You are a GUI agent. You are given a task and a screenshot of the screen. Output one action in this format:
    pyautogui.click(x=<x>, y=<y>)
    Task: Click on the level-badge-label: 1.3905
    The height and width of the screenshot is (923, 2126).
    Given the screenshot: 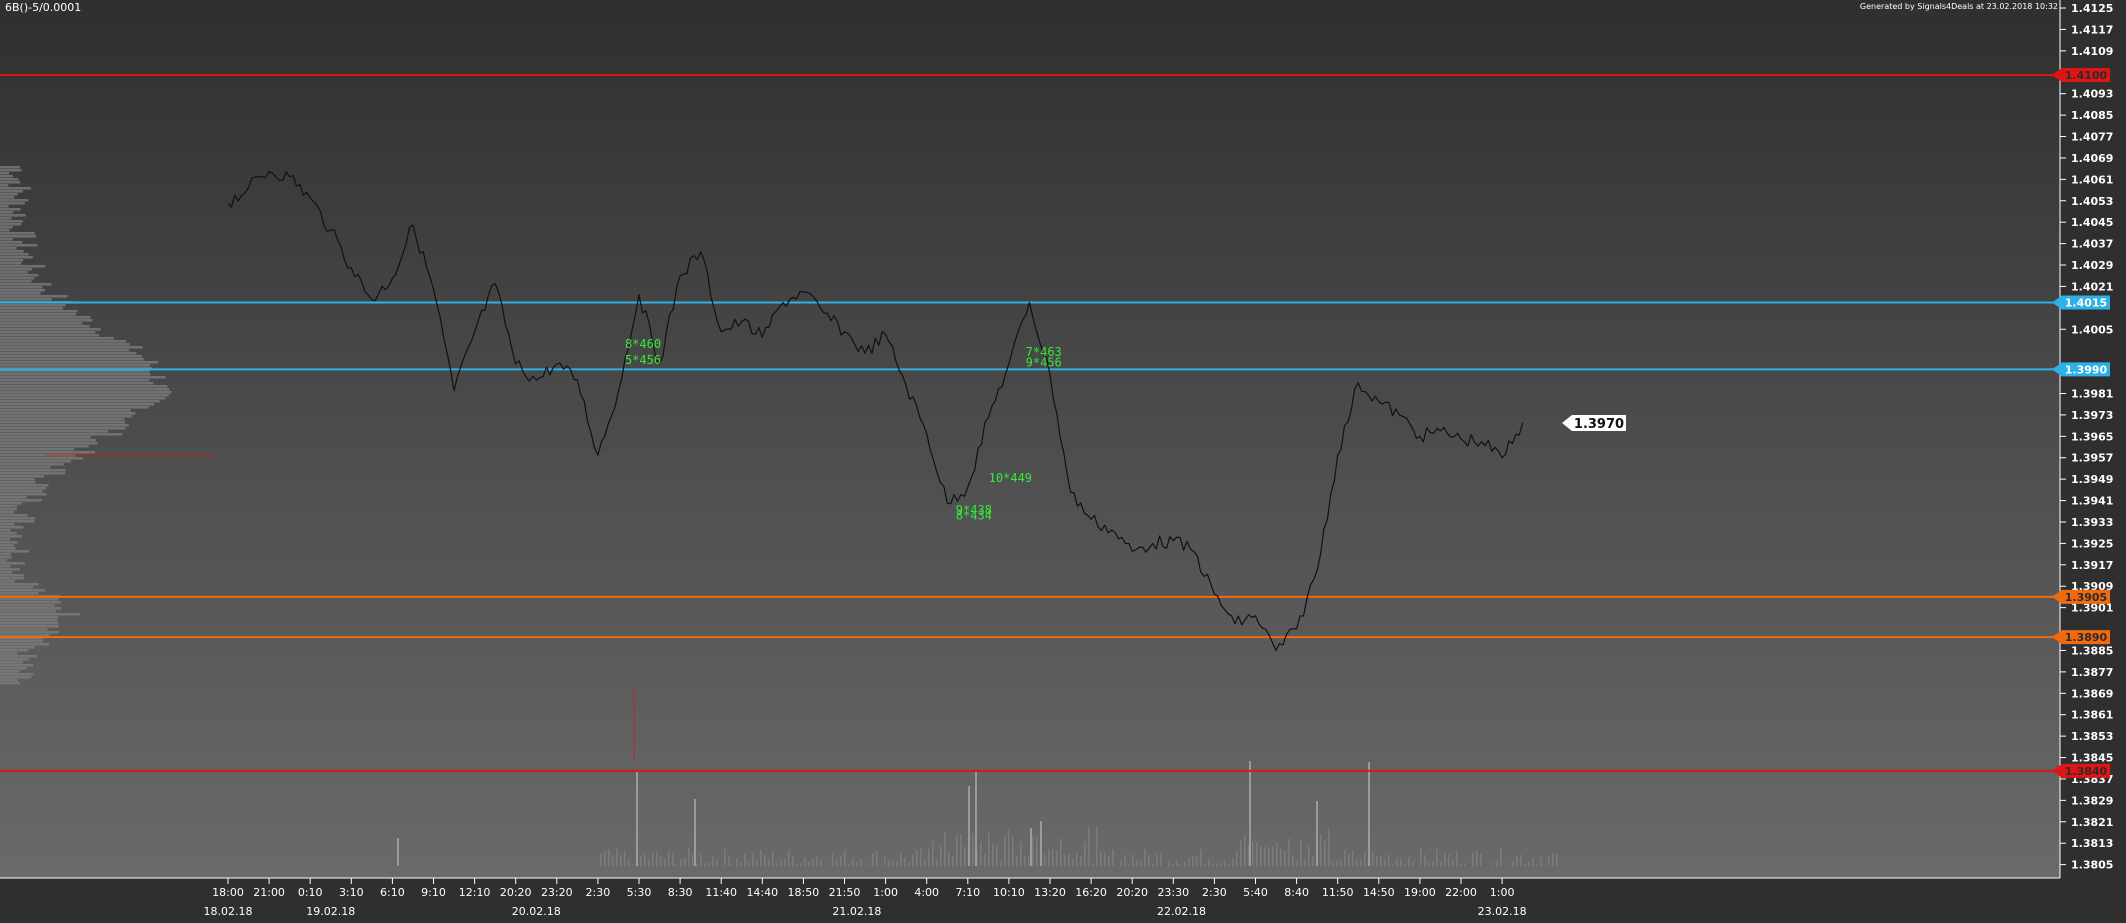 What is the action you would take?
    pyautogui.click(x=2086, y=597)
    